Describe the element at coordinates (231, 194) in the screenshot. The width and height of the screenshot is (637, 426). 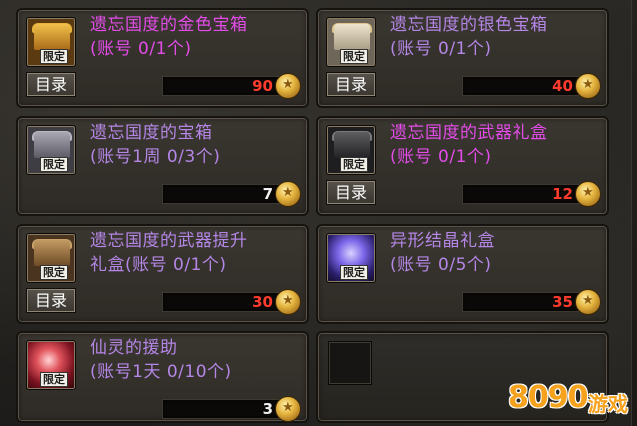
I see `price-box: 7` at that location.